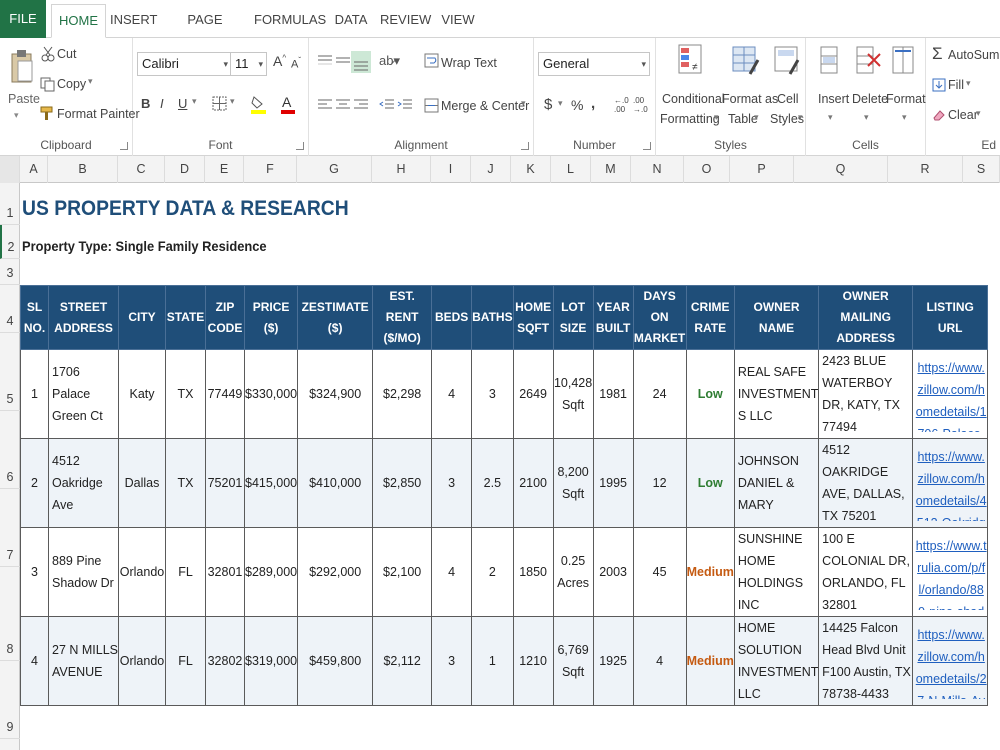 This screenshot has height=750, width=1000. Describe the element at coordinates (34, 317) in the screenshot. I see `header-cell: SL NO.` at that location.